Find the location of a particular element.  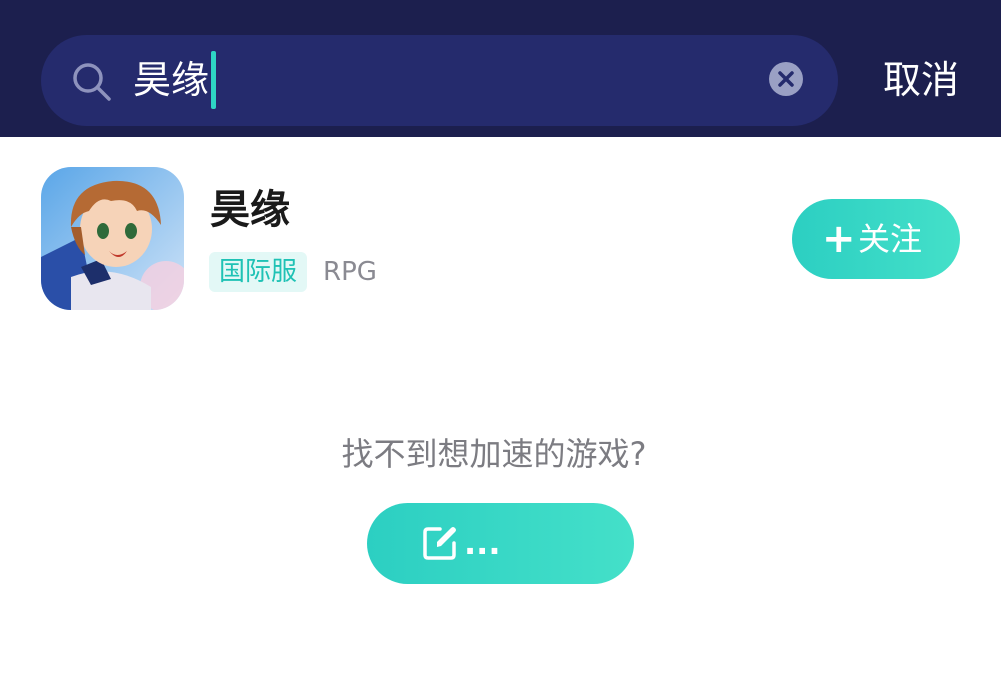

region-tag: 国际服 is located at coordinates (258, 272).